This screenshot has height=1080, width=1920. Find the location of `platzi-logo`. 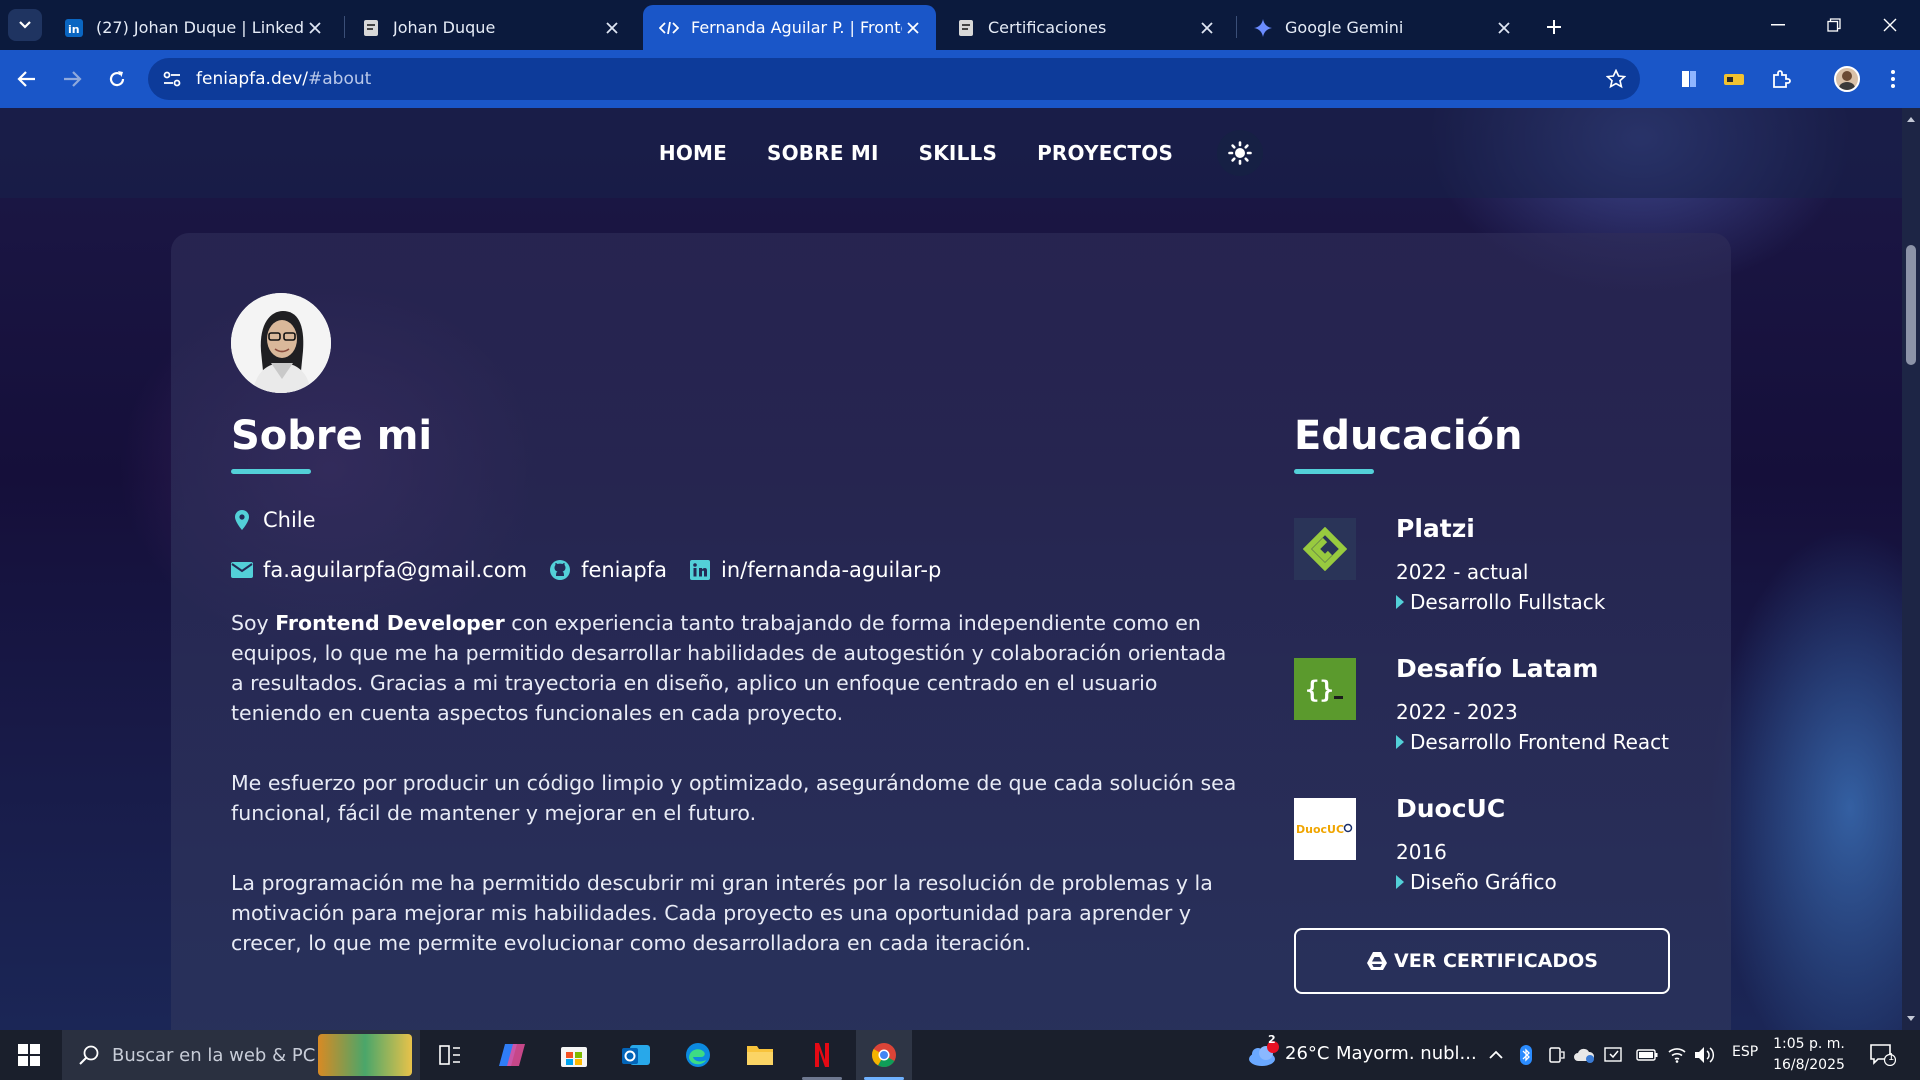

platzi-logo is located at coordinates (1325, 549).